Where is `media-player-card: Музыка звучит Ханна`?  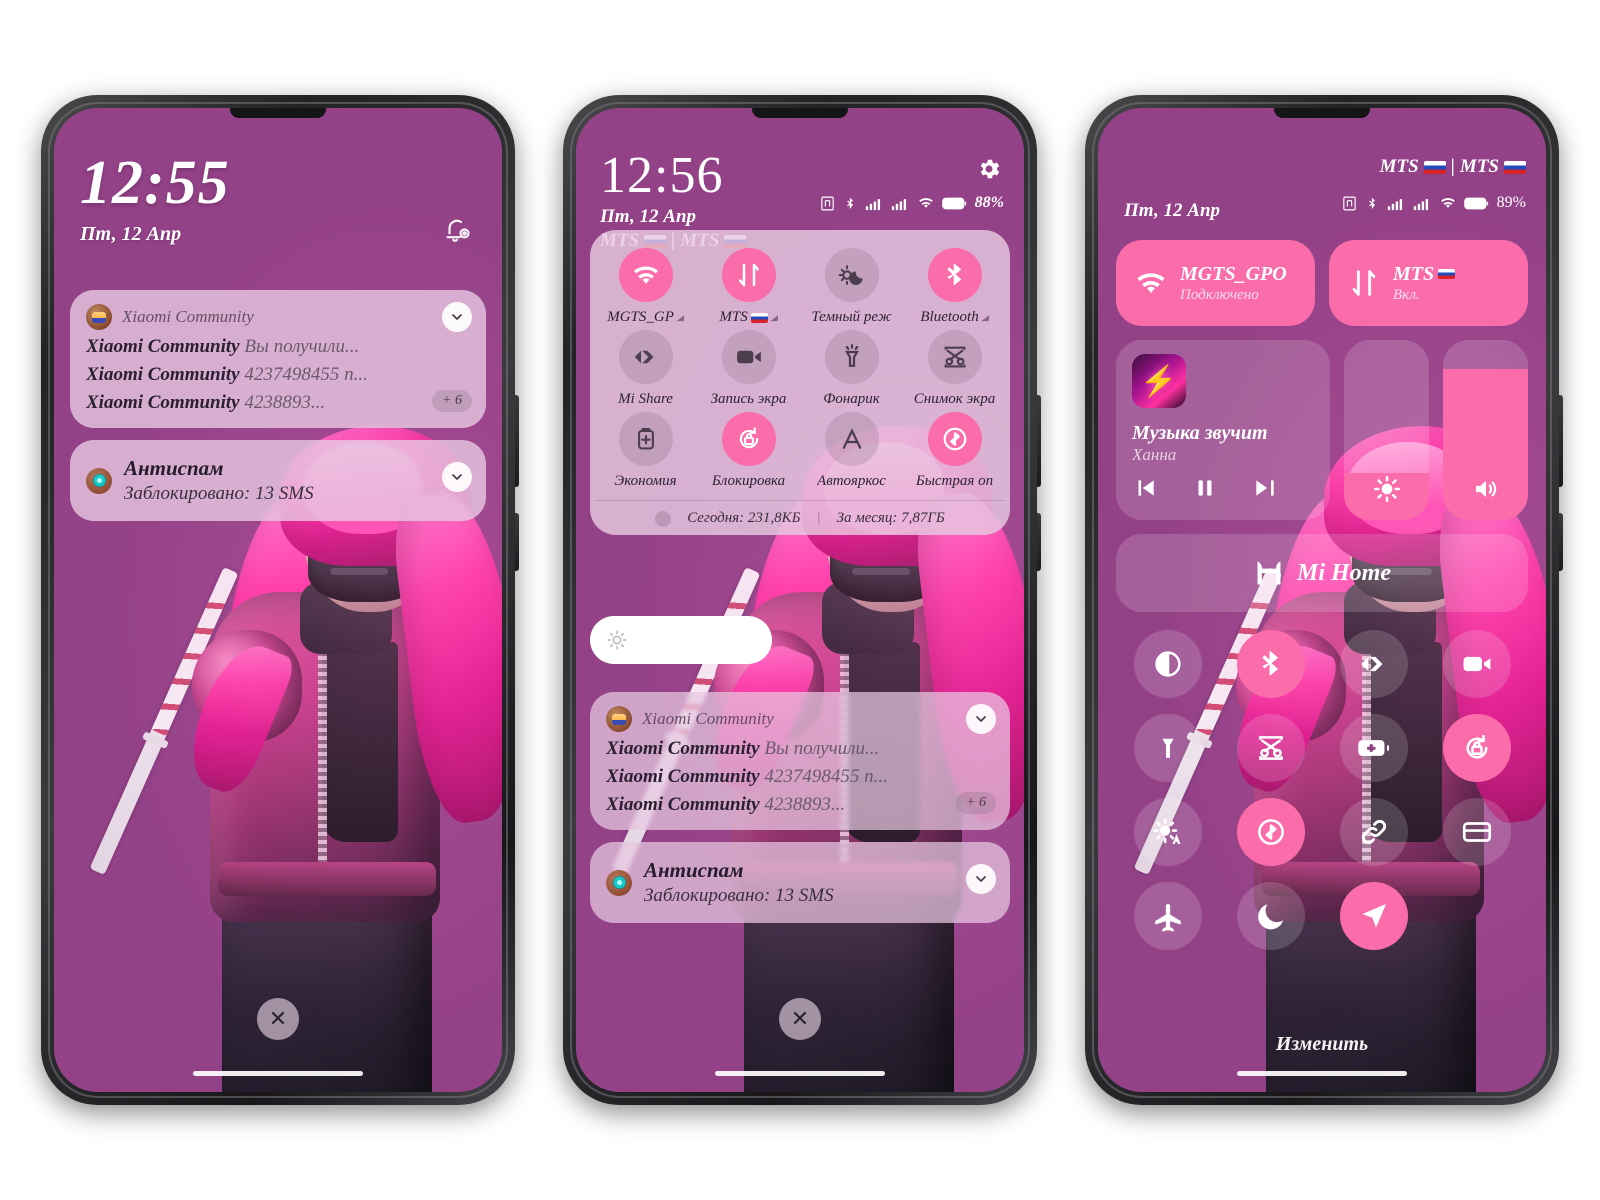
media-player-card: Музыка звучит Ханна is located at coordinates (1223, 430).